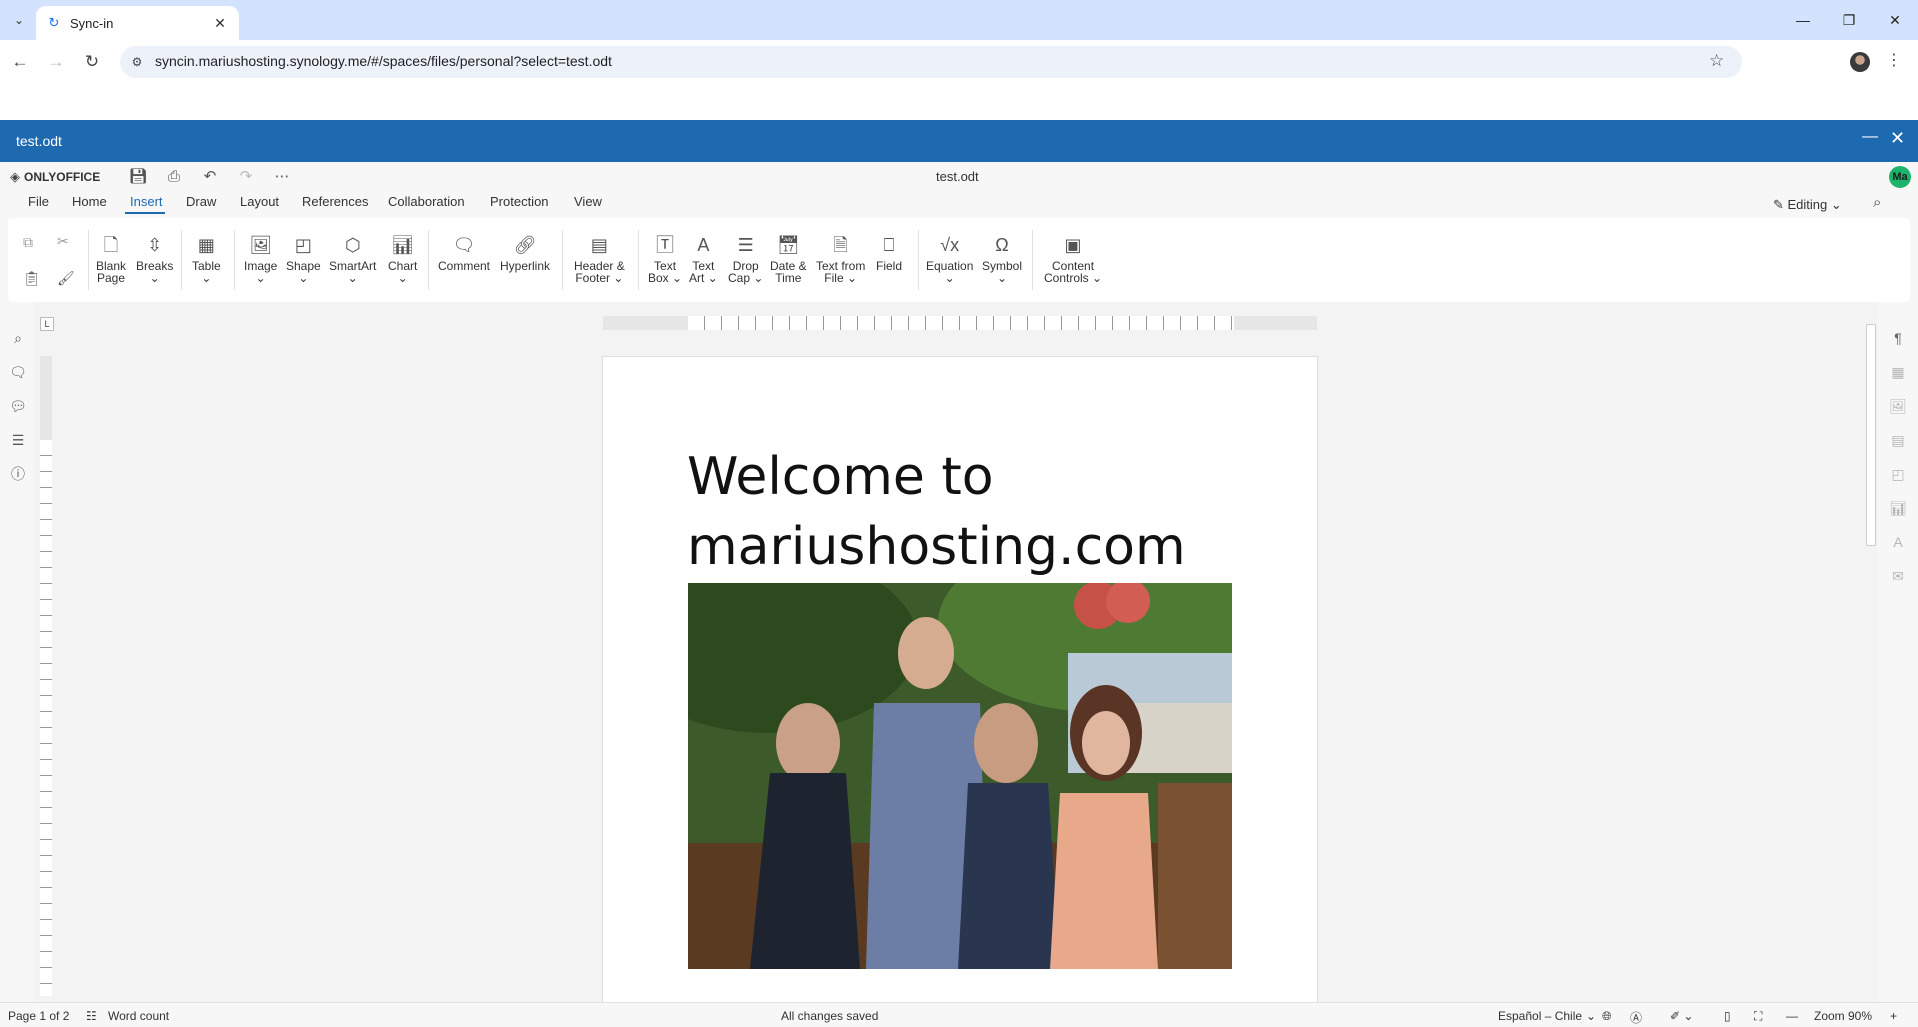 The width and height of the screenshot is (1918, 1027). I want to click on drop-cap-button: ☰ Drop Cap ⌄, so click(745, 259).